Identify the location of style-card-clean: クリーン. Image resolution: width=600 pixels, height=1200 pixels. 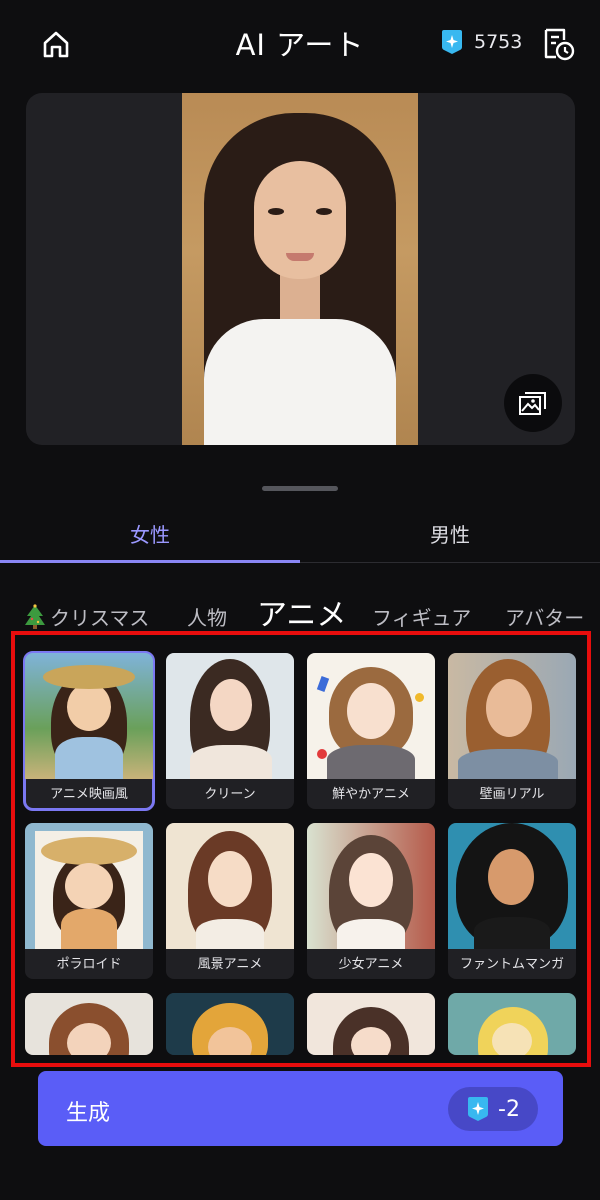
(230, 731).